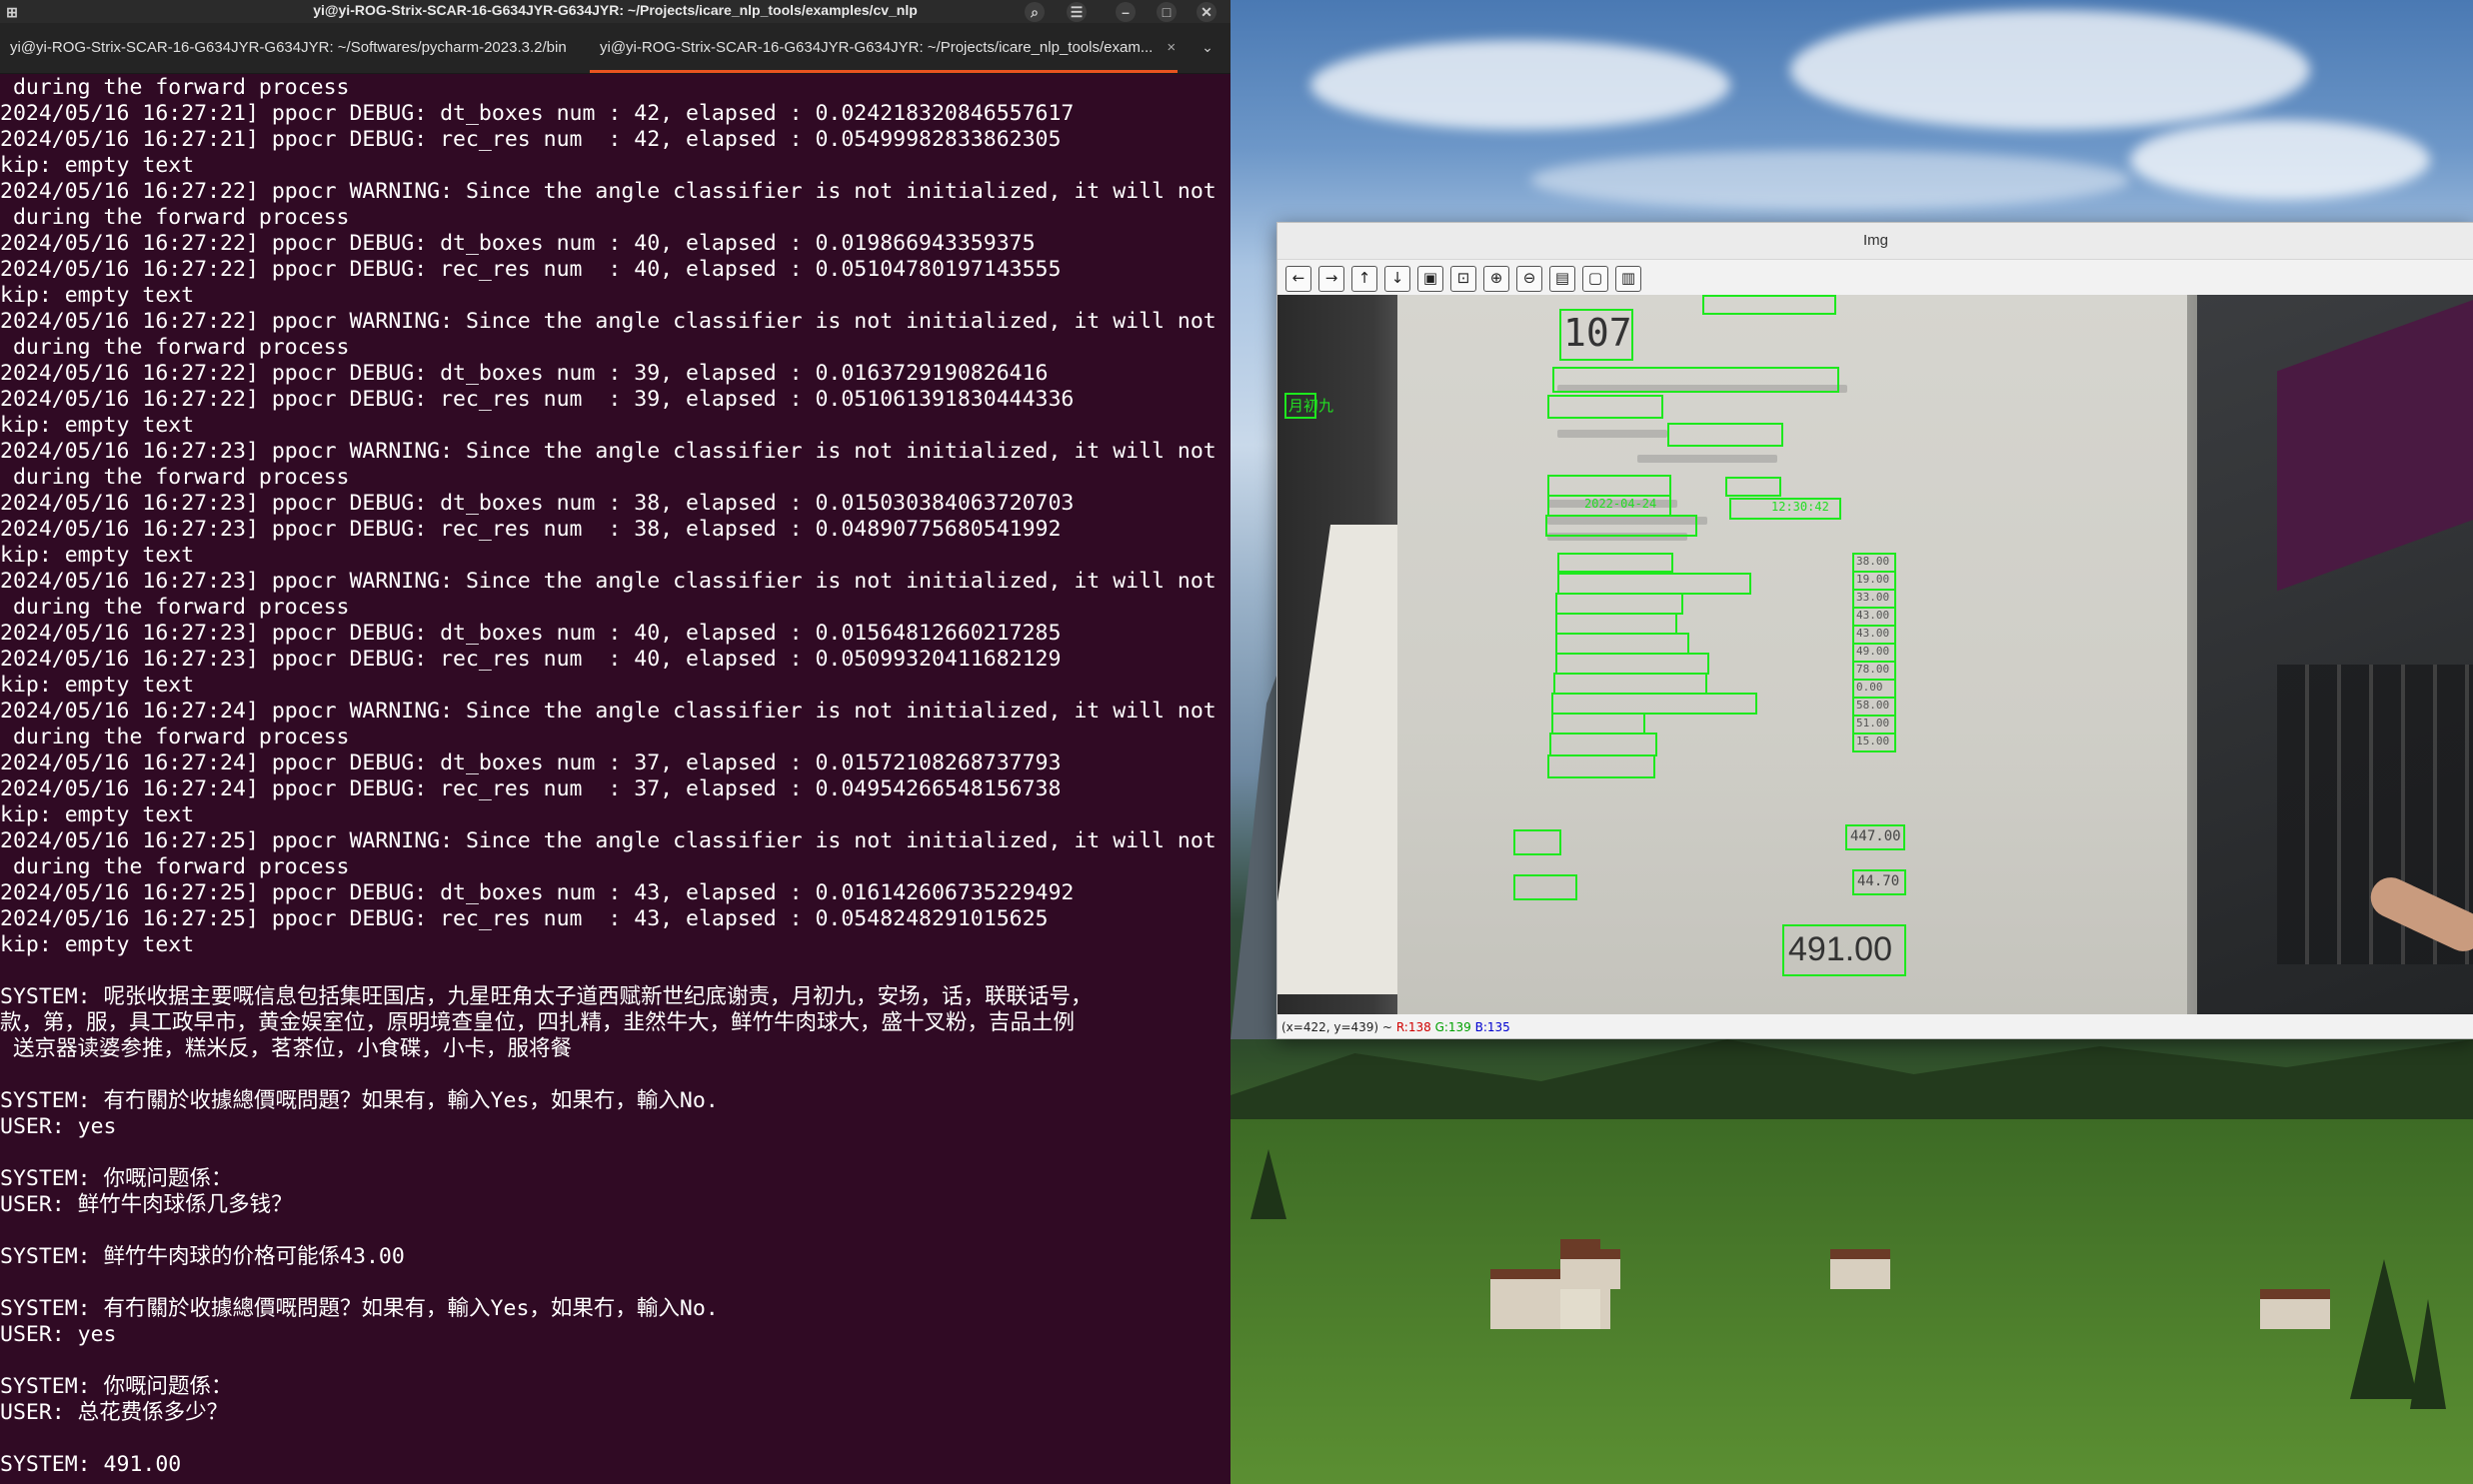 The height and width of the screenshot is (1484, 2473). Describe the element at coordinates (1413, 1027) in the screenshot. I see `status-red: R:138` at that location.